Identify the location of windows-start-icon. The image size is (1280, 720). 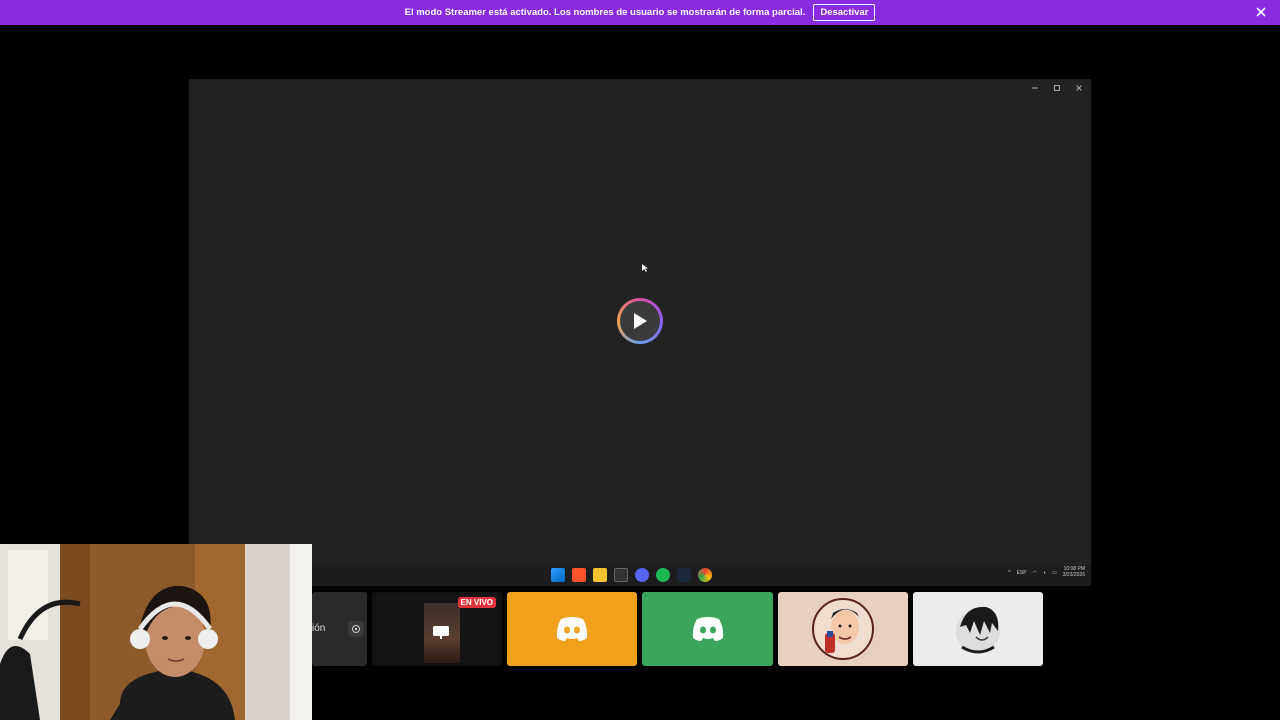
(558, 575).